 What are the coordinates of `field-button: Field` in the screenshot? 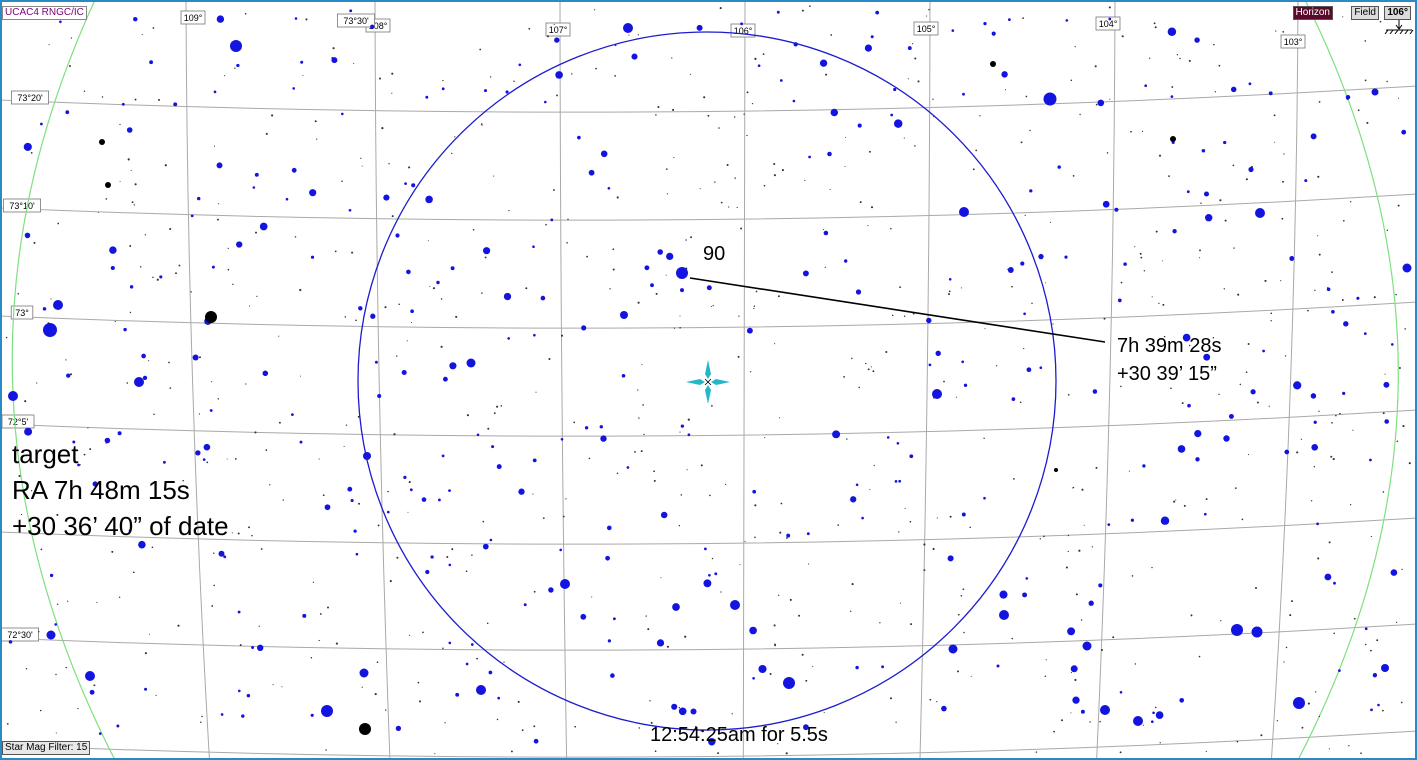 It's located at (1365, 13).